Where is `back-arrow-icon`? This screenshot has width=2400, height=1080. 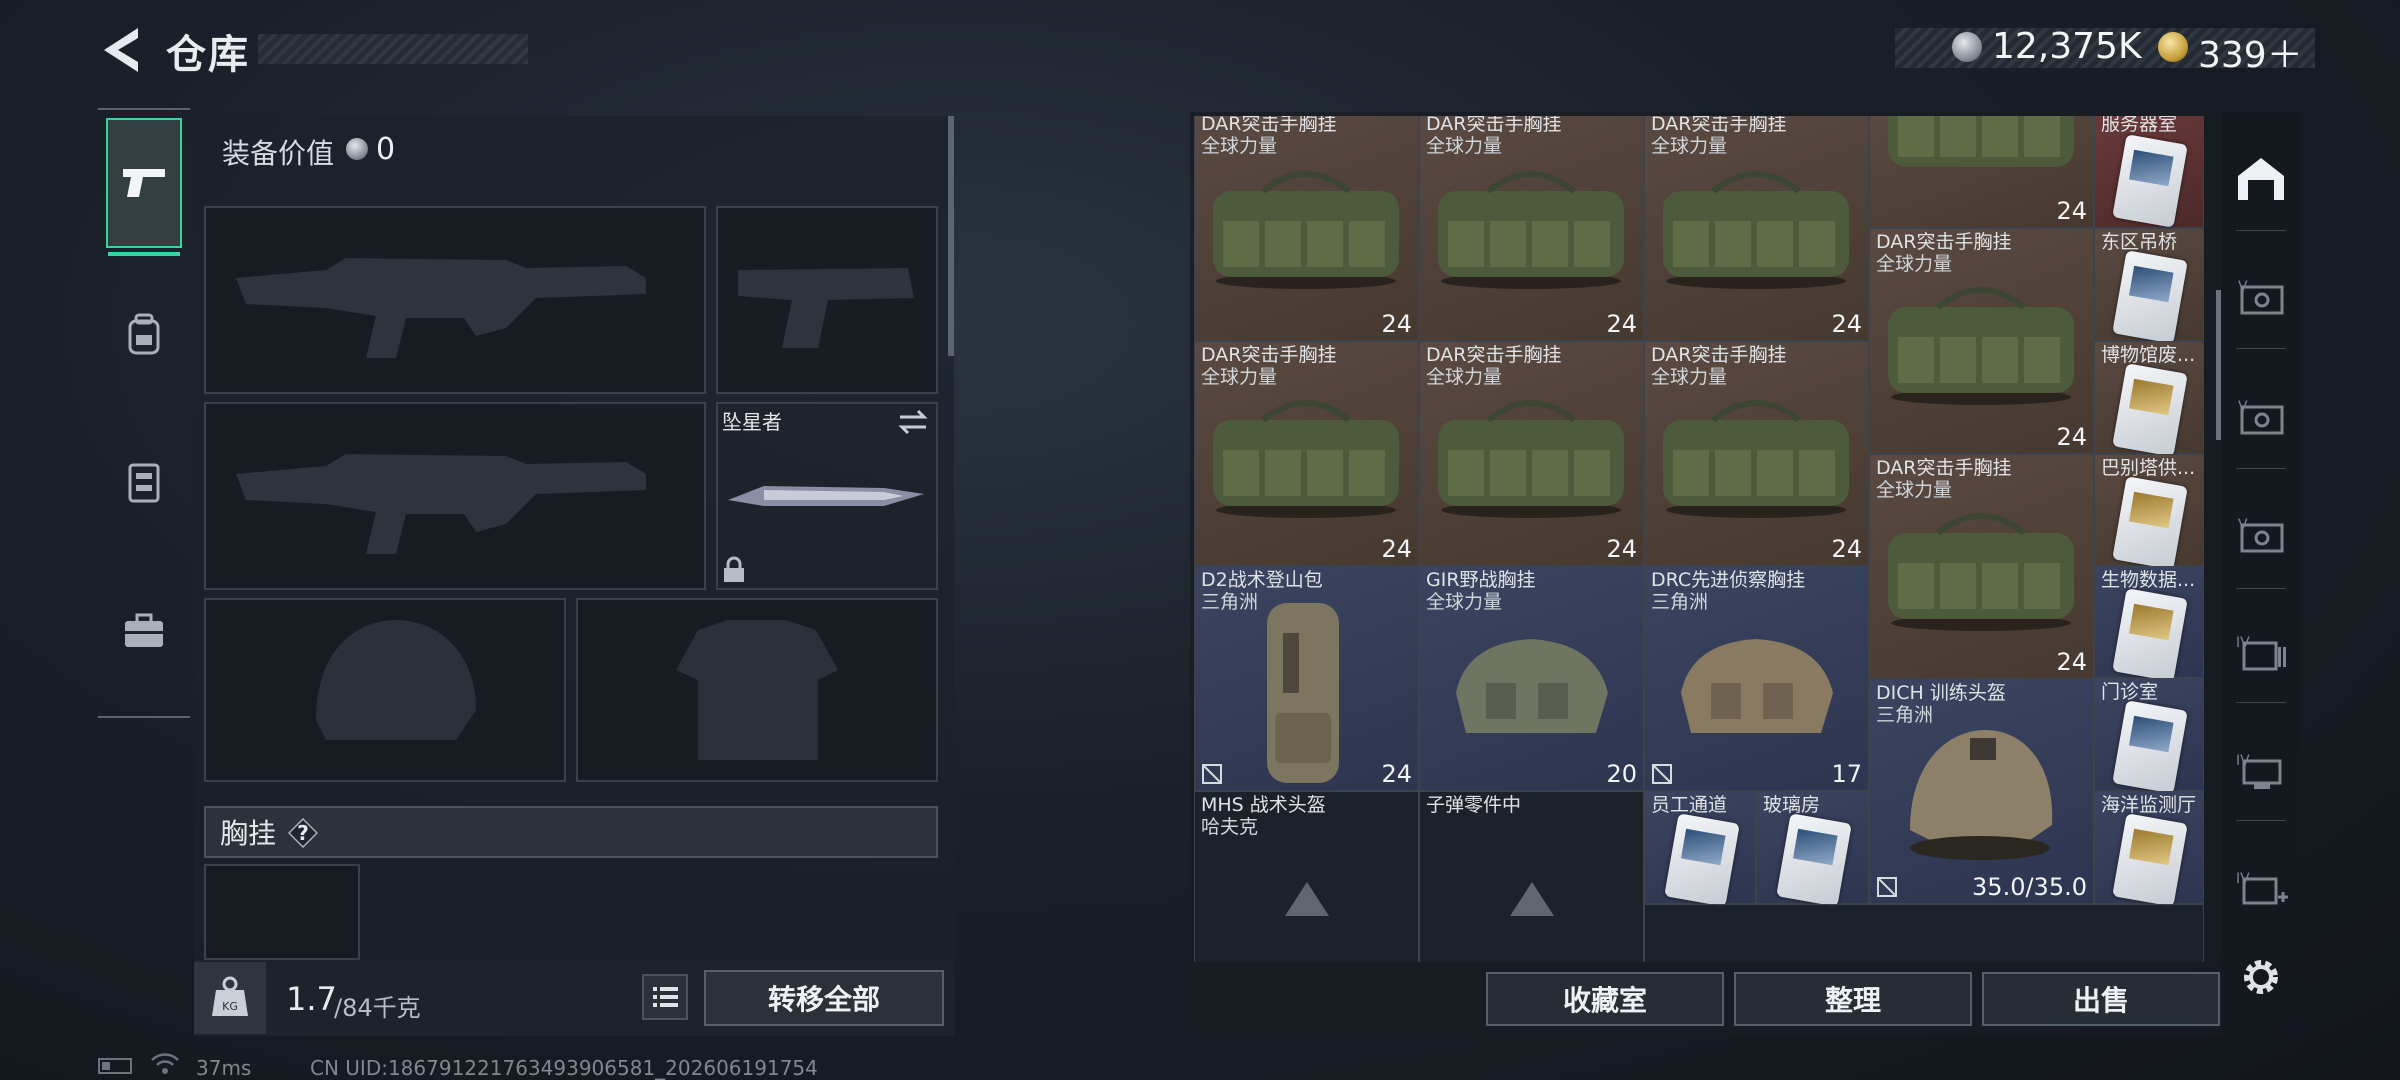
back-arrow-icon is located at coordinates (120, 50).